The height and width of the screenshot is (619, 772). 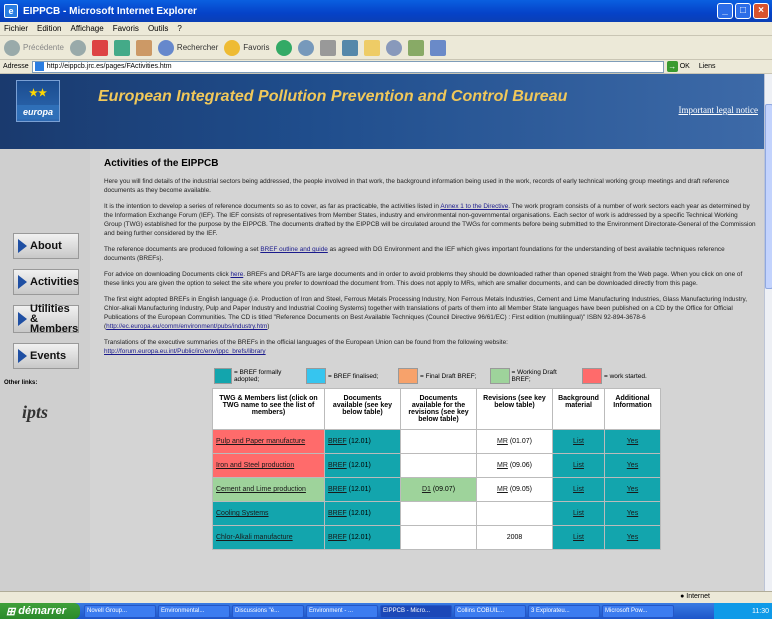 What do you see at coordinates (34, 47) in the screenshot?
I see `back-button: Précédente` at bounding box center [34, 47].